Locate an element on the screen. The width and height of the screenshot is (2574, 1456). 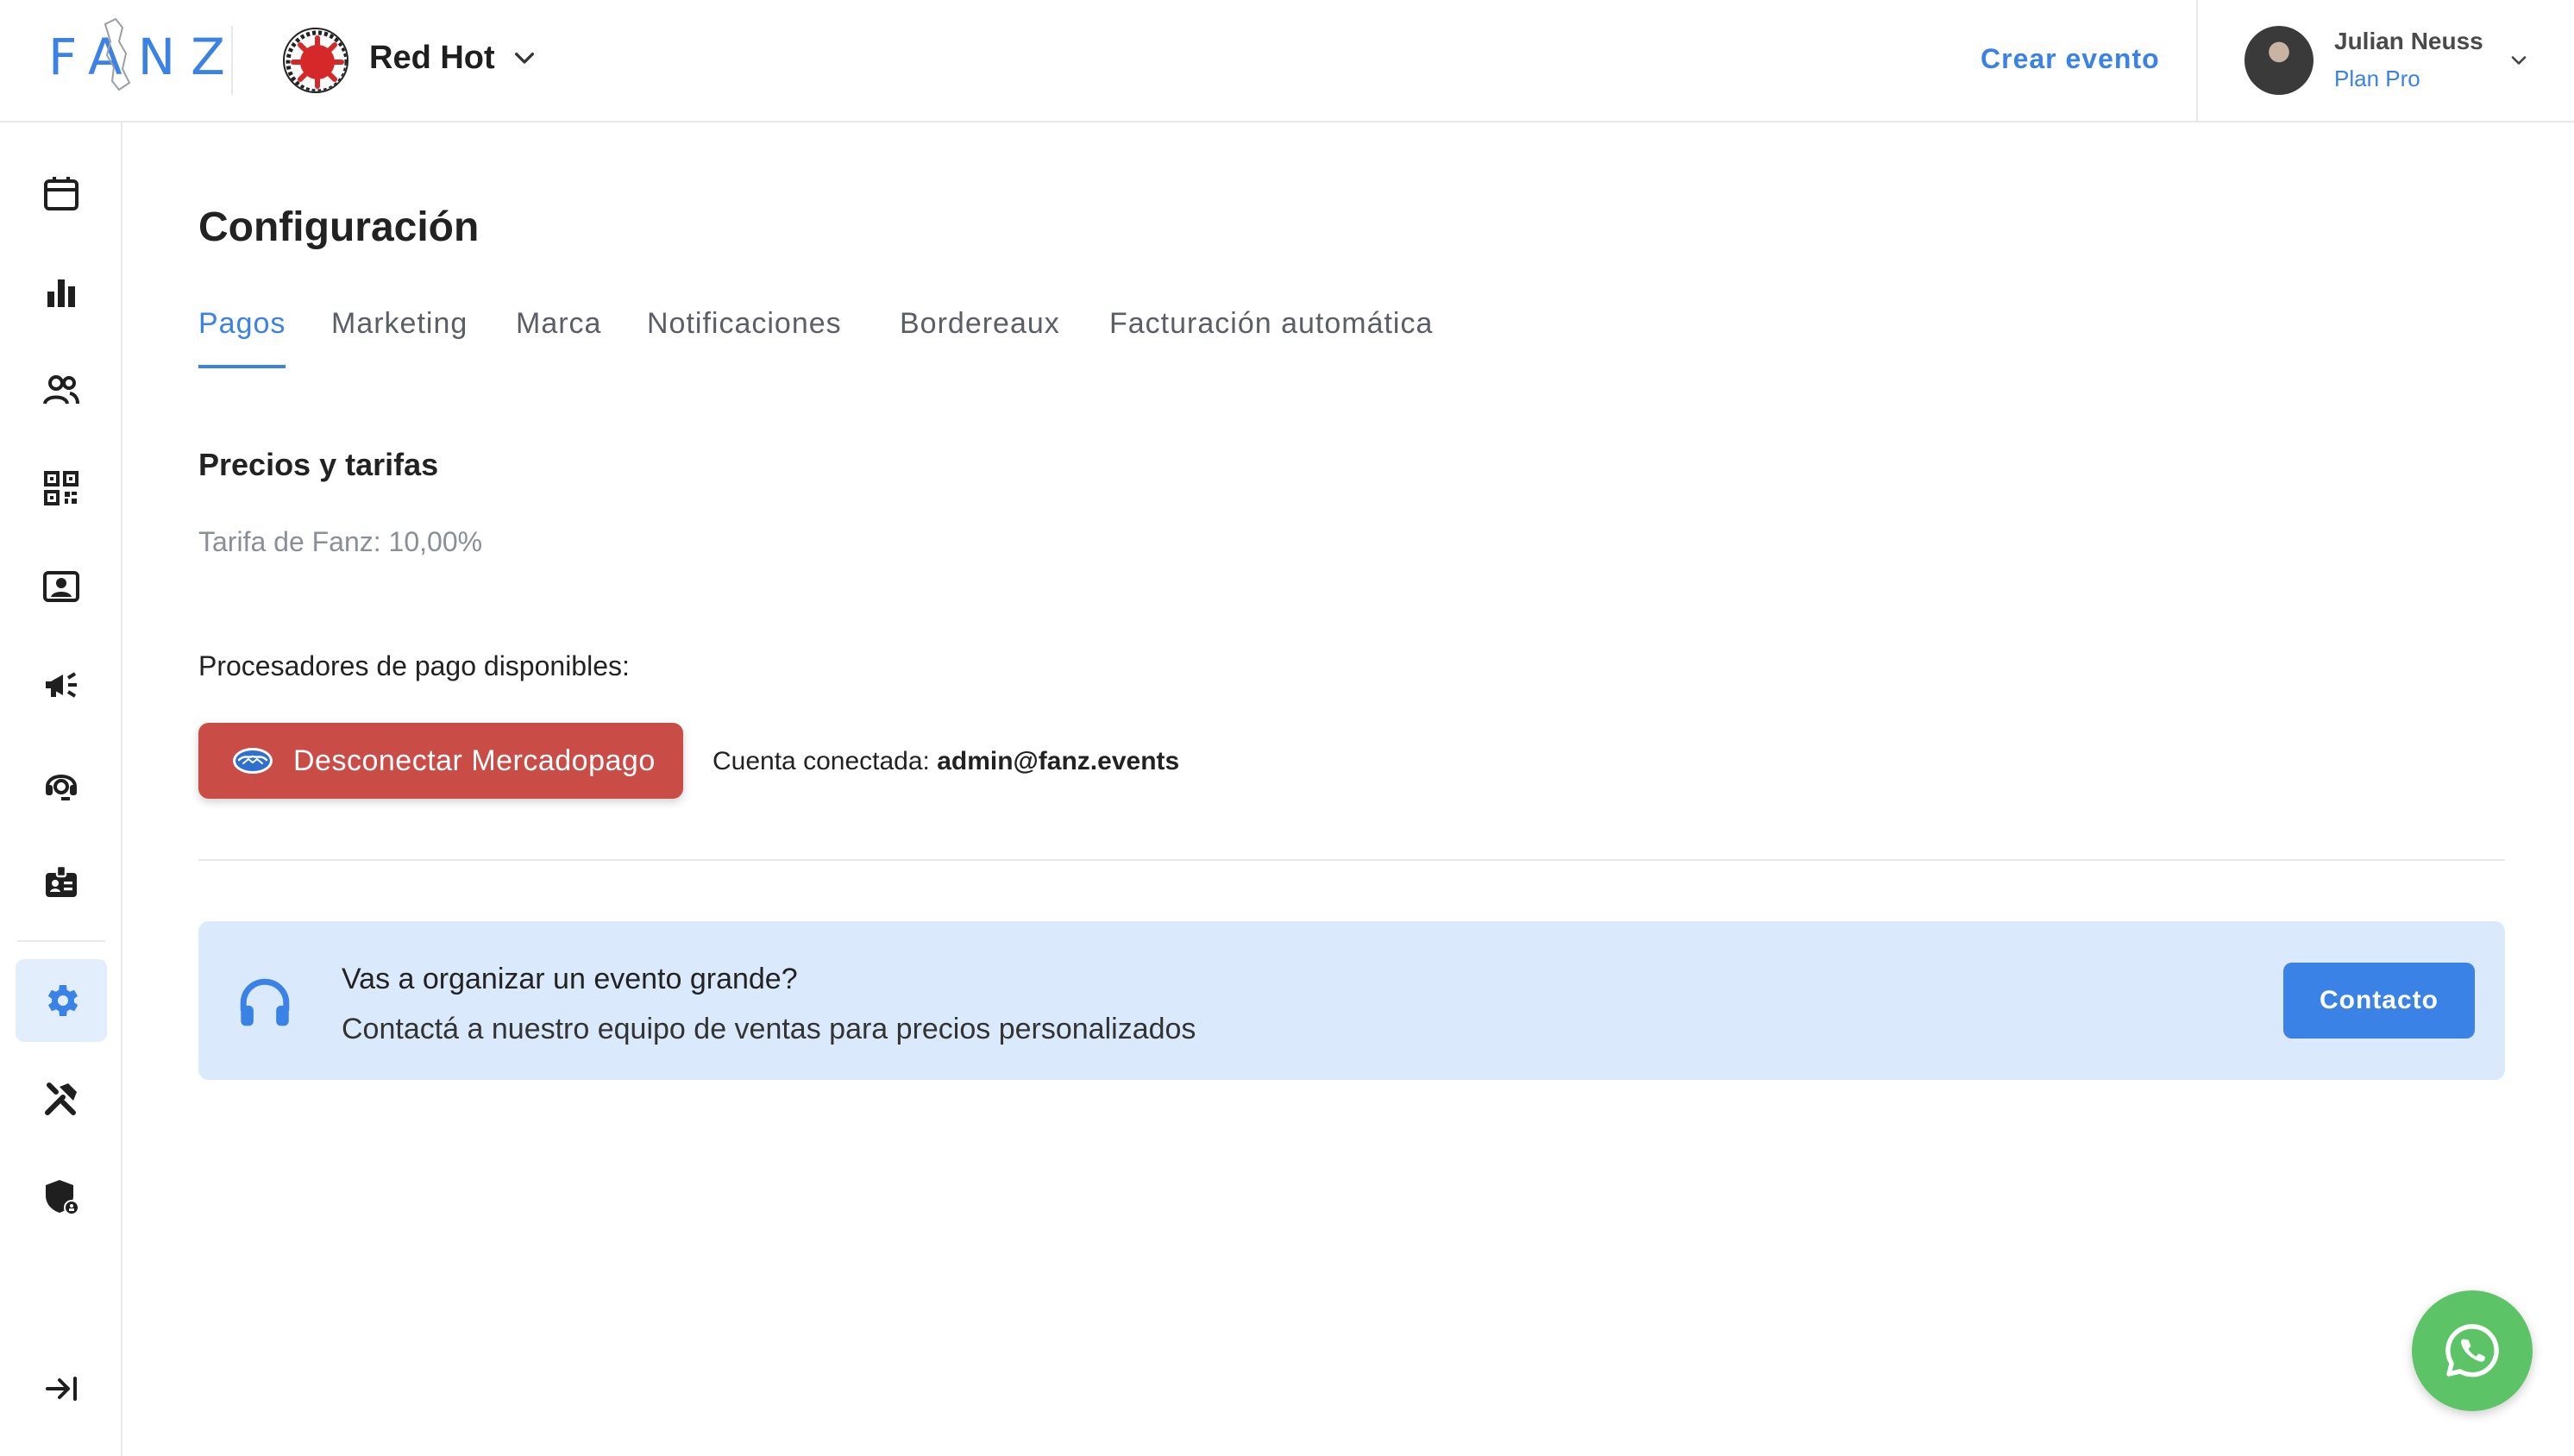
connected-account-email: admin@fanz.events is located at coordinates (1058, 761).